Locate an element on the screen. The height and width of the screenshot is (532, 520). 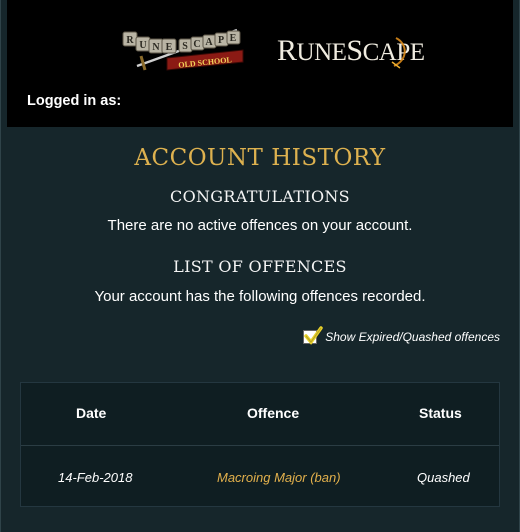
logged-in-label: Logged in as: is located at coordinates (74, 101).